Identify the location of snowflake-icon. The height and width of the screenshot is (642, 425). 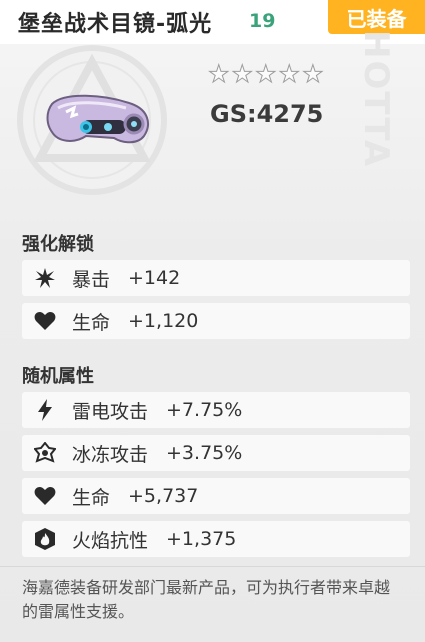
(45, 453).